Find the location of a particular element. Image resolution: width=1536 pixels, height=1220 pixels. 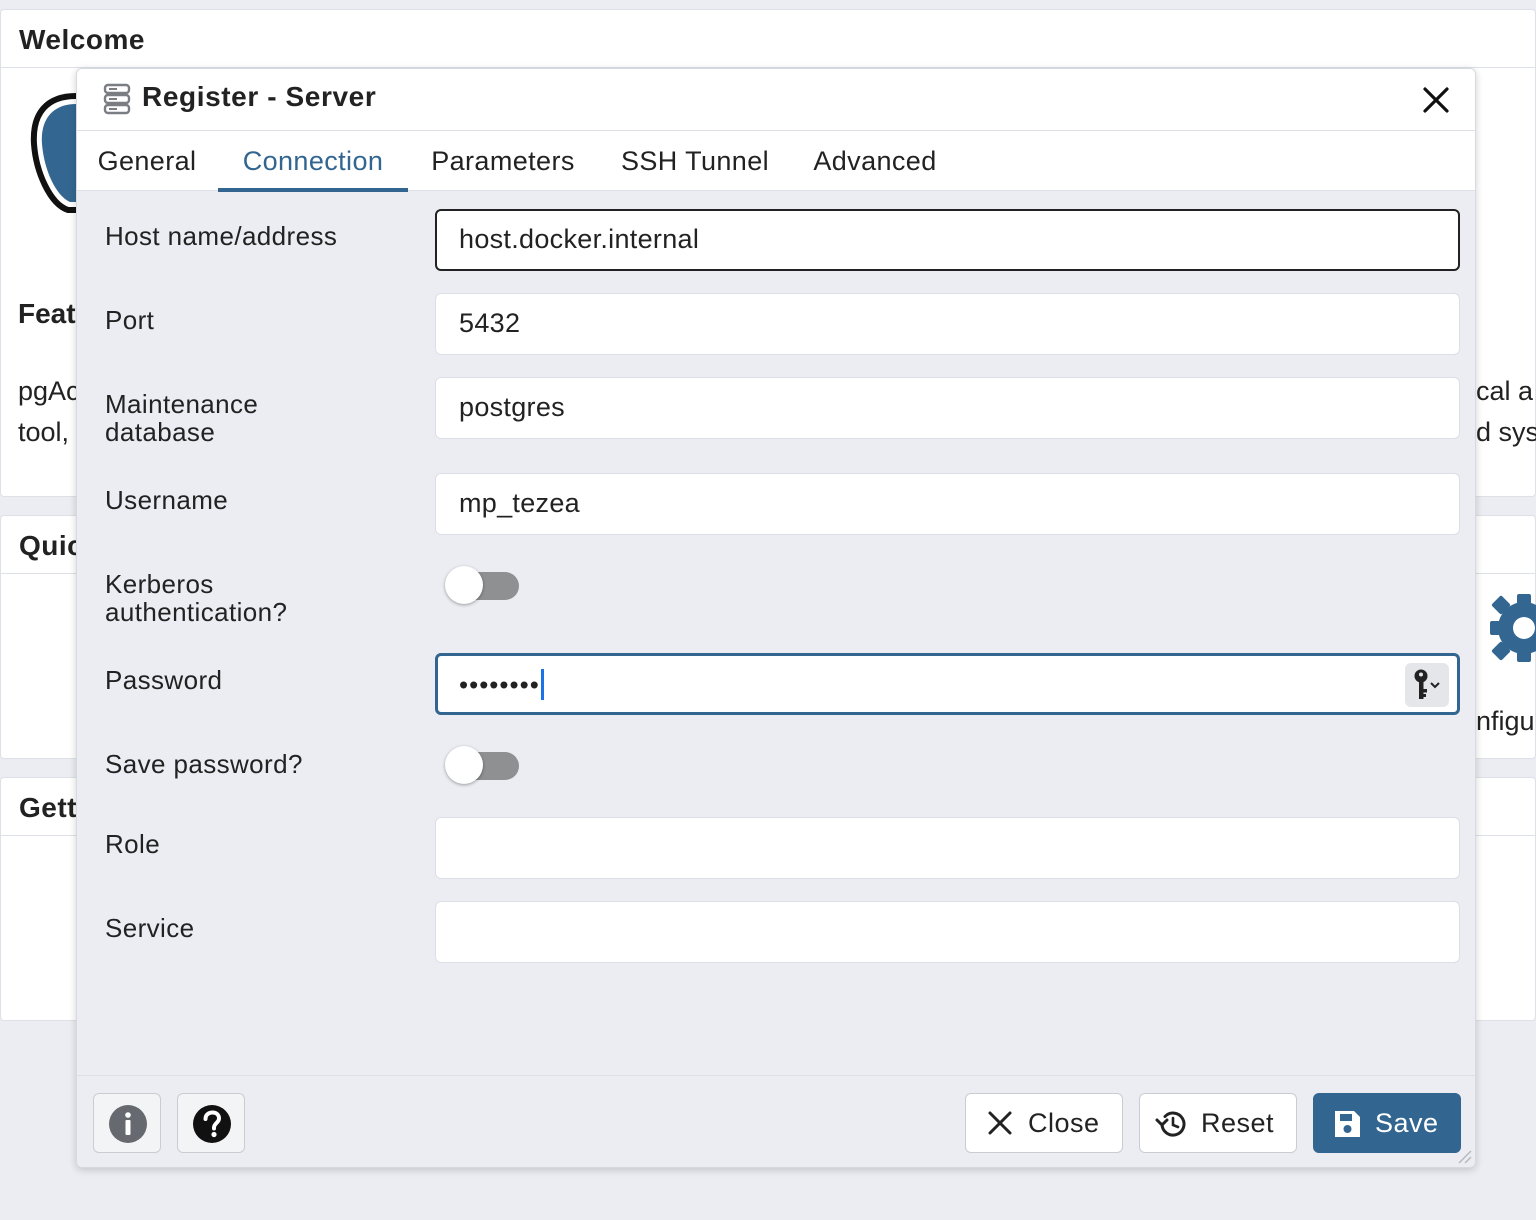

key-icon is located at coordinates (1427, 684).